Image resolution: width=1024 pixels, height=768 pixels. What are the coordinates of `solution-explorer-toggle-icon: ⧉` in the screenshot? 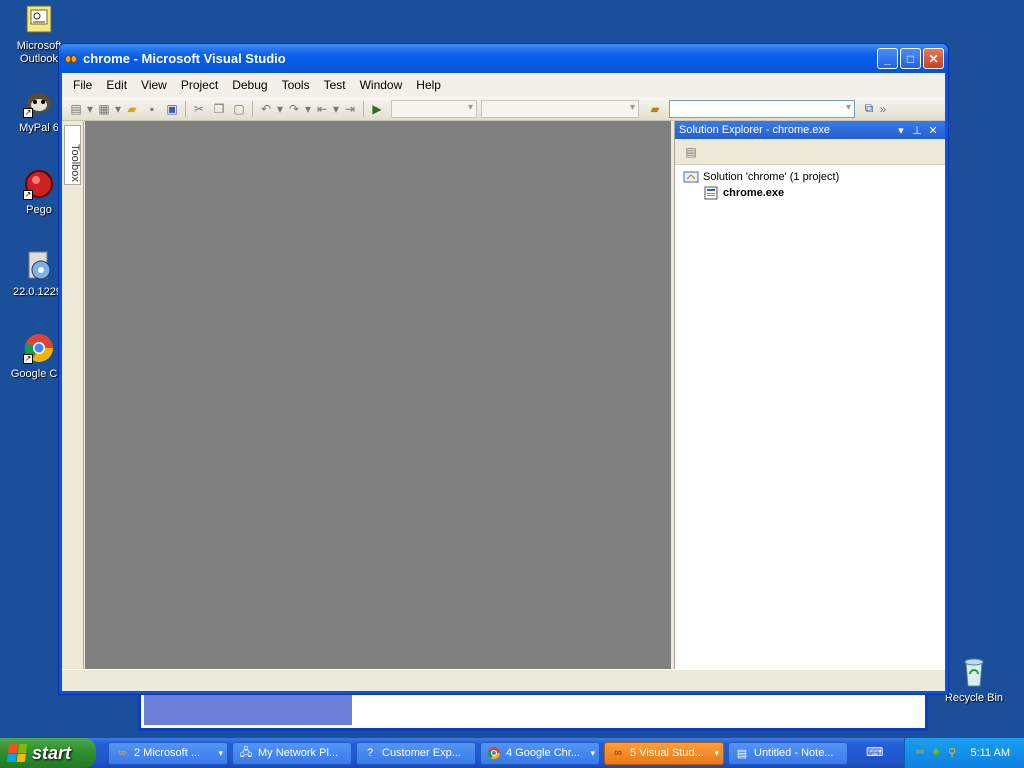 It's located at (869, 109).